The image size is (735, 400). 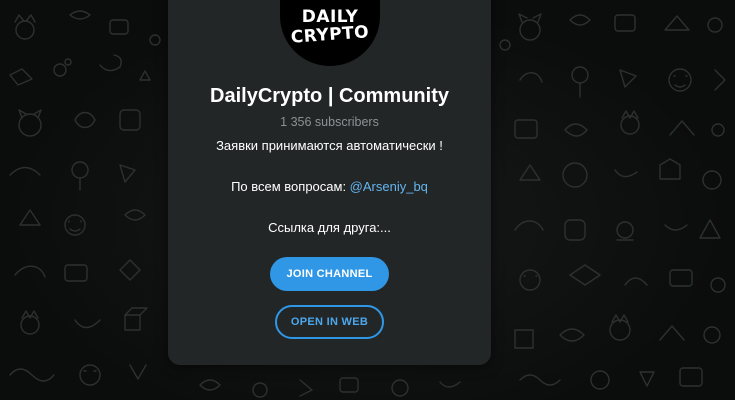 I want to click on subscriber-count: 1 356 subscribers, so click(x=329, y=122).